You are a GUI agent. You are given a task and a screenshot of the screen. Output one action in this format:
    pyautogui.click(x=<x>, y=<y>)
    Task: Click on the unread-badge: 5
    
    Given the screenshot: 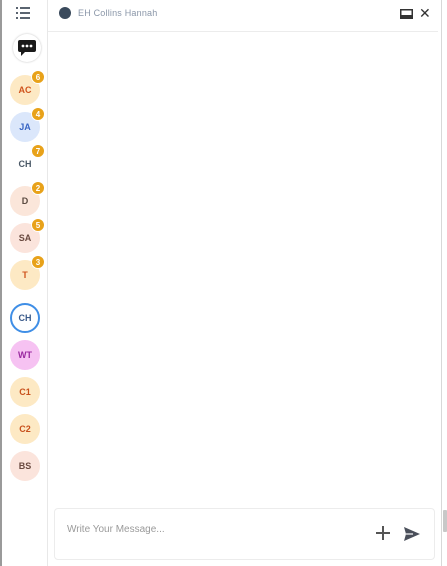 What is the action you would take?
    pyautogui.click(x=38, y=225)
    